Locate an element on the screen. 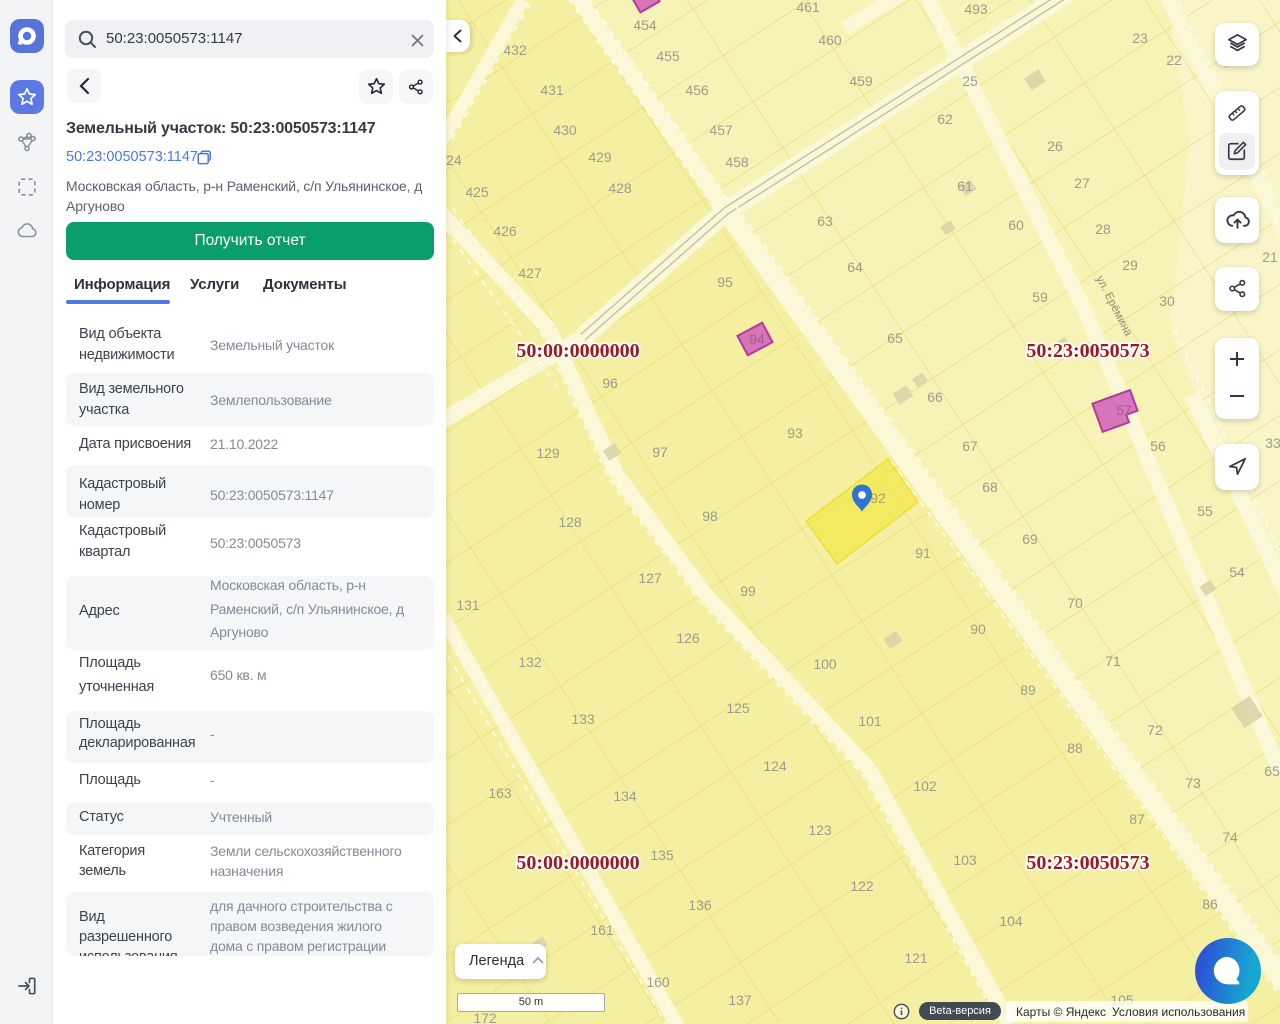 The image size is (1280, 1024). svg-text: 74 is located at coordinates (1230, 837).